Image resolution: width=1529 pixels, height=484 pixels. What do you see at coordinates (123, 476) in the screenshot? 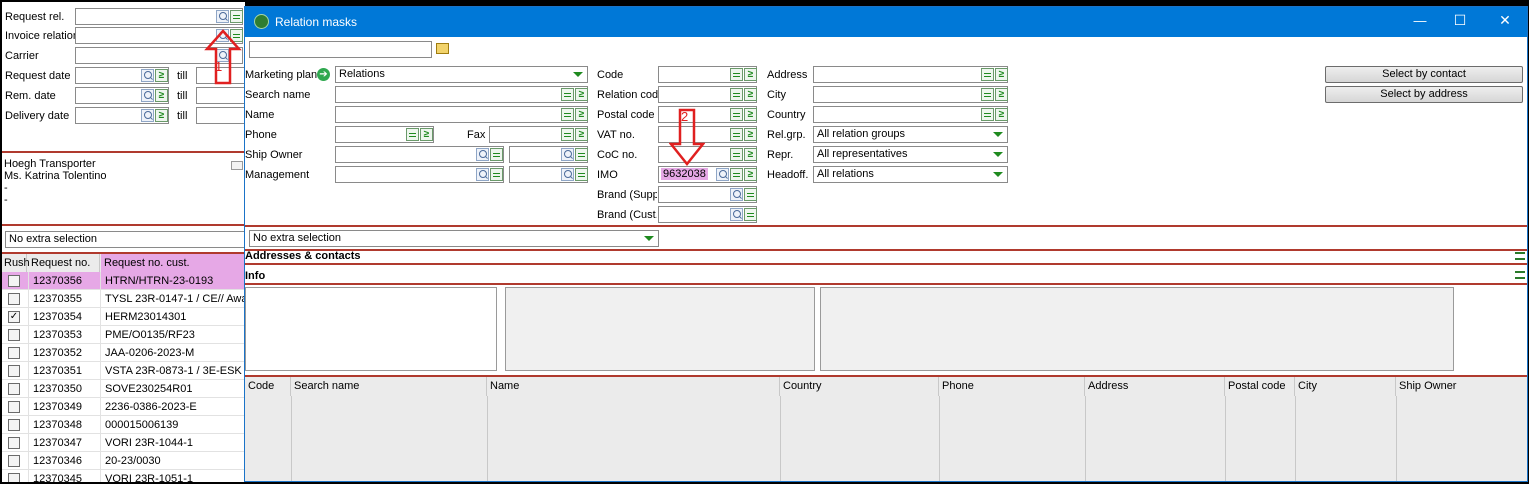
I see `table-row: 12370345 VORI 23R-1051-1` at bounding box center [123, 476].